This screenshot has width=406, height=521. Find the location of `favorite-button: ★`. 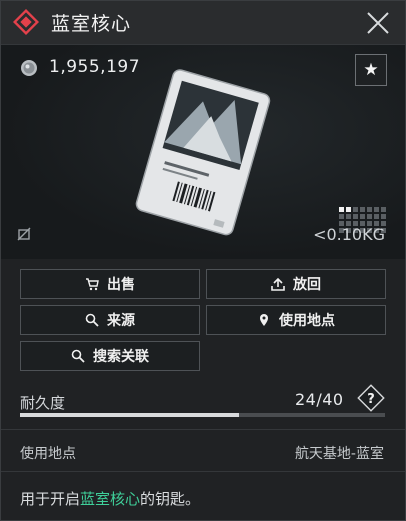

favorite-button: ★ is located at coordinates (371, 70).